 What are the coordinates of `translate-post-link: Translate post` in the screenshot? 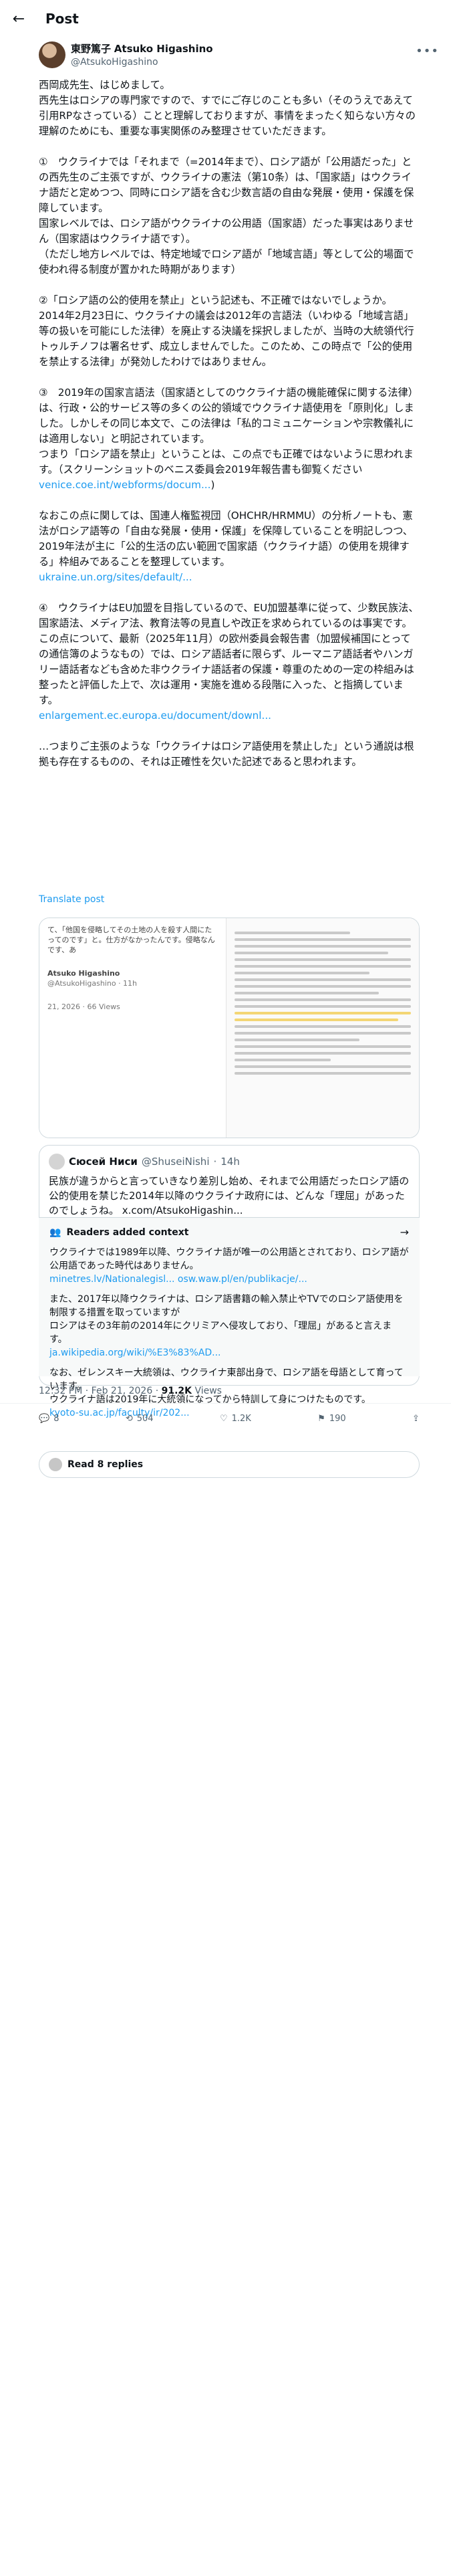 It's located at (71, 900).